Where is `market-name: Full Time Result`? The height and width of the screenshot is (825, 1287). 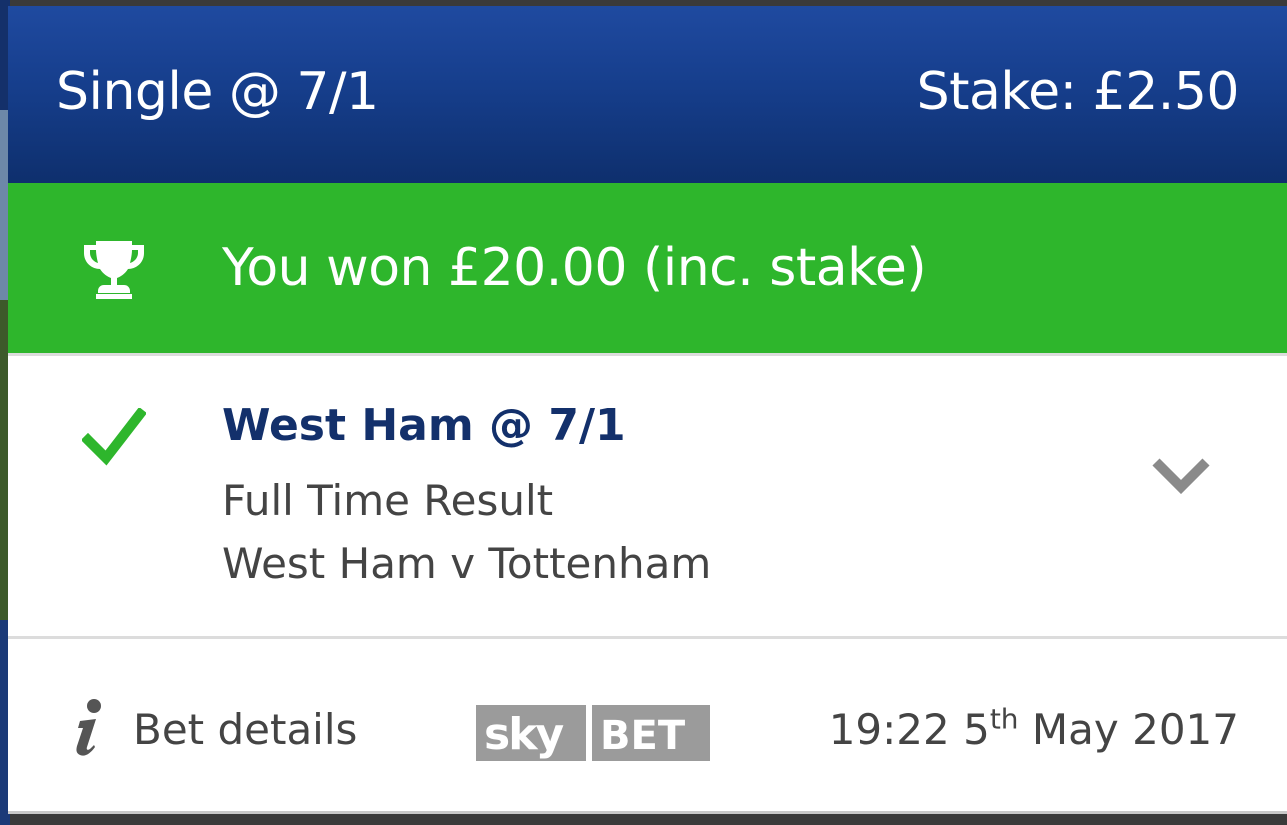
market-name: Full Time Result is located at coordinates (388, 500).